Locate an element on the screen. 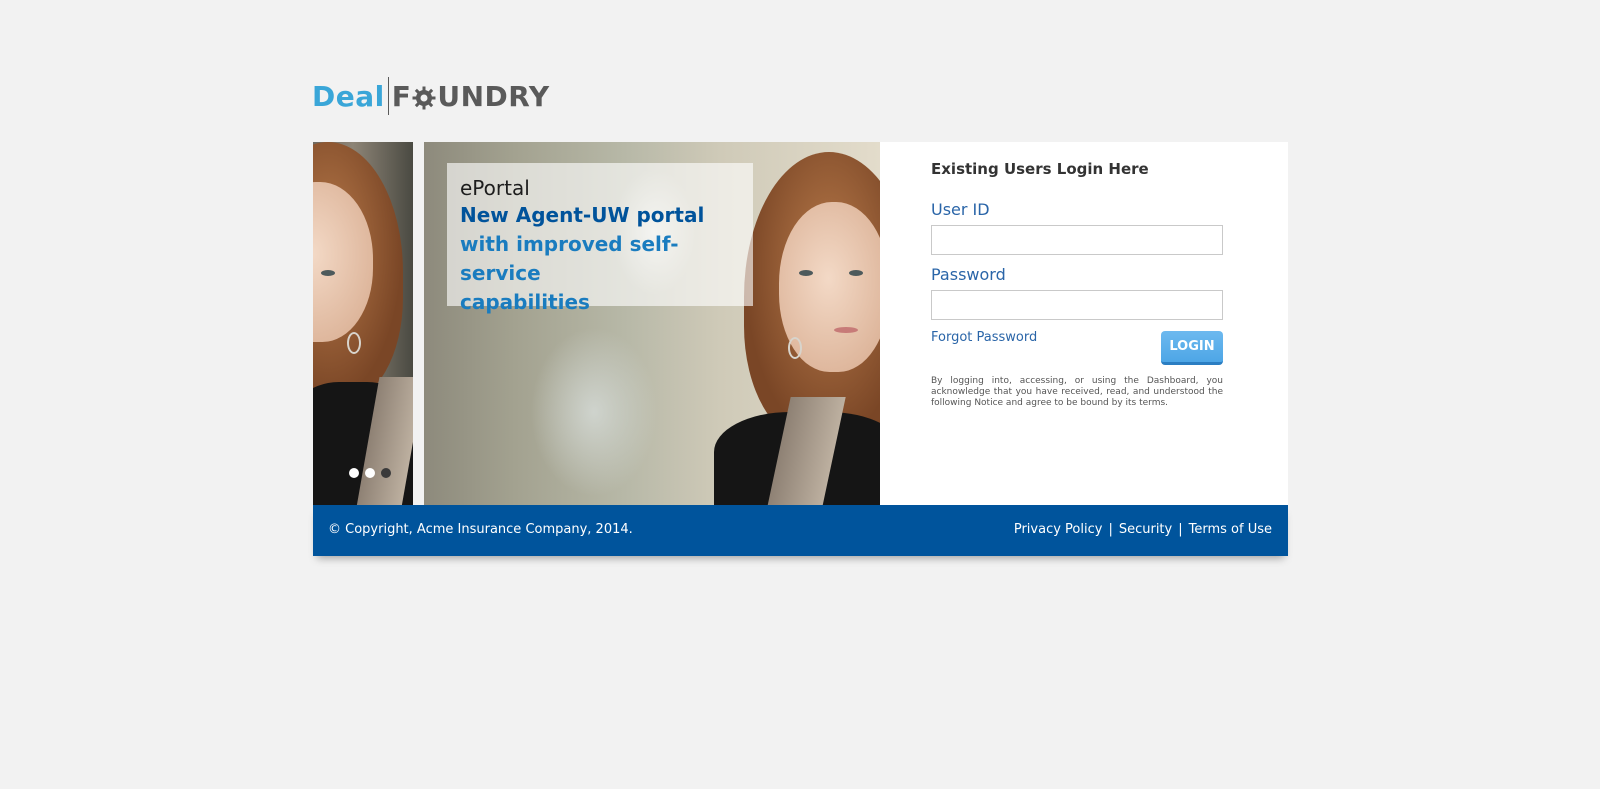 This screenshot has height=789, width=1600. user-id-input is located at coordinates (1077, 240).